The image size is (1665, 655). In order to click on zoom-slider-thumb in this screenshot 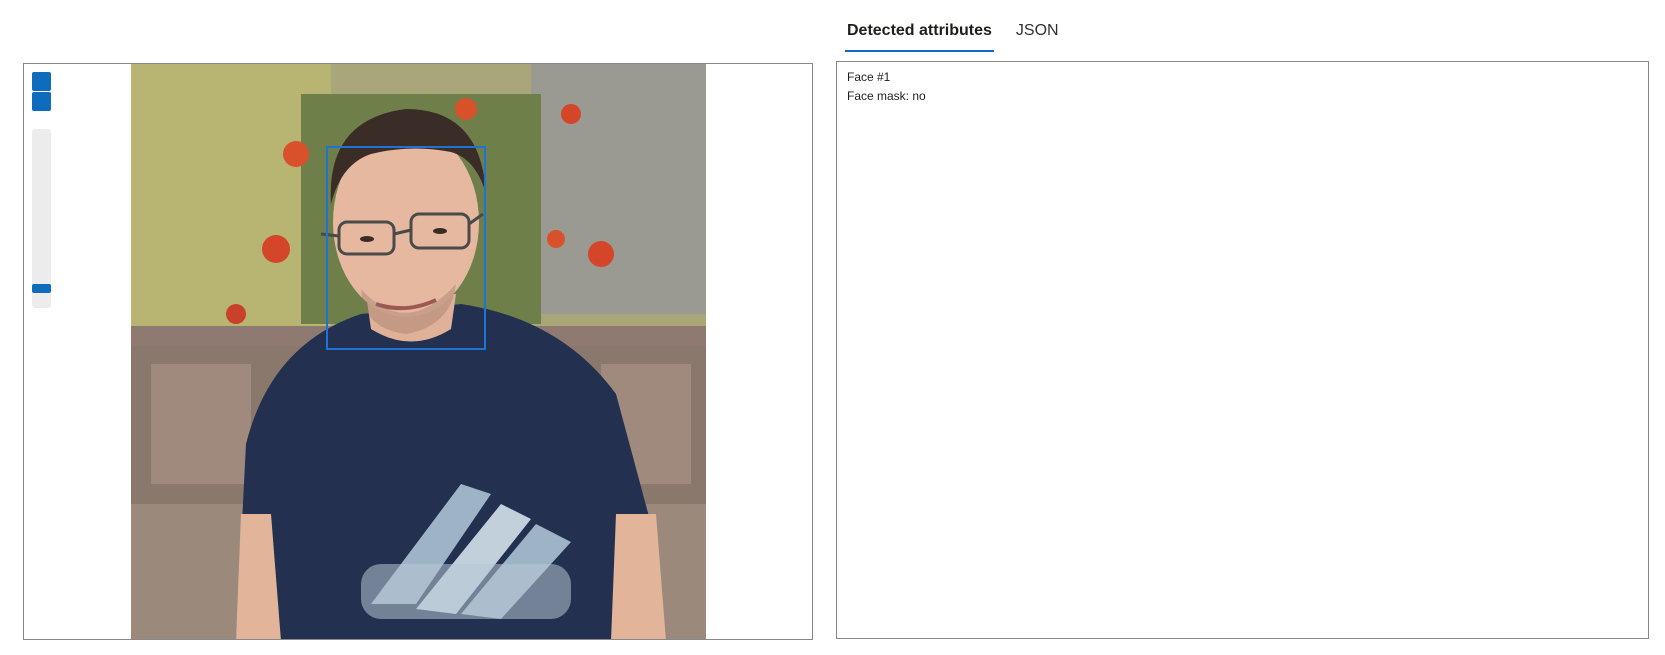, I will do `click(41, 288)`.